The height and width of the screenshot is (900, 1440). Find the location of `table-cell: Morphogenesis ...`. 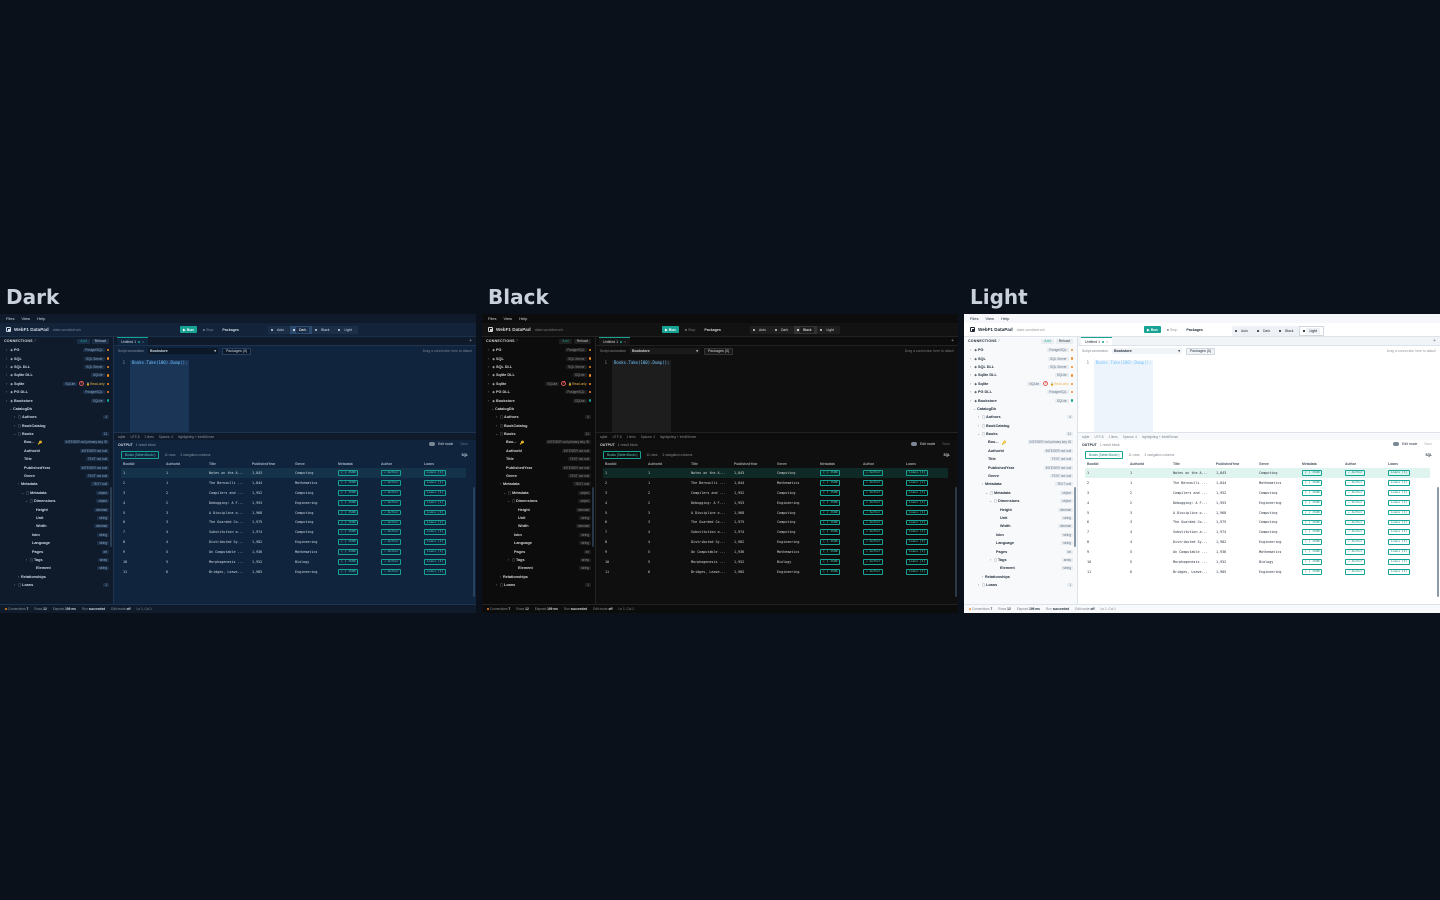

table-cell: Morphogenesis ... is located at coordinates (1192, 562).